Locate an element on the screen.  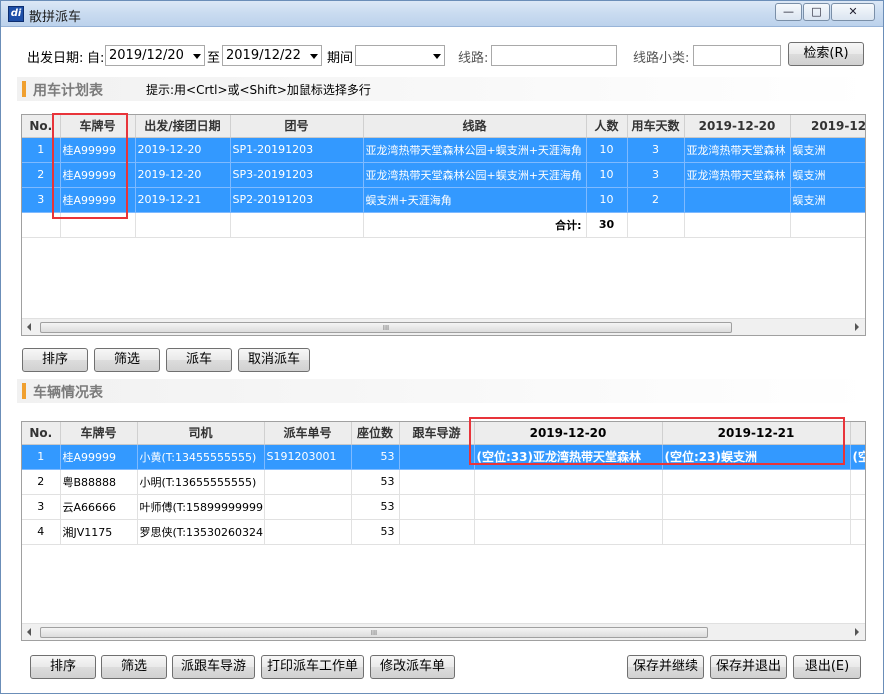
col-header: 用车天数 is located at coordinates (656, 126).